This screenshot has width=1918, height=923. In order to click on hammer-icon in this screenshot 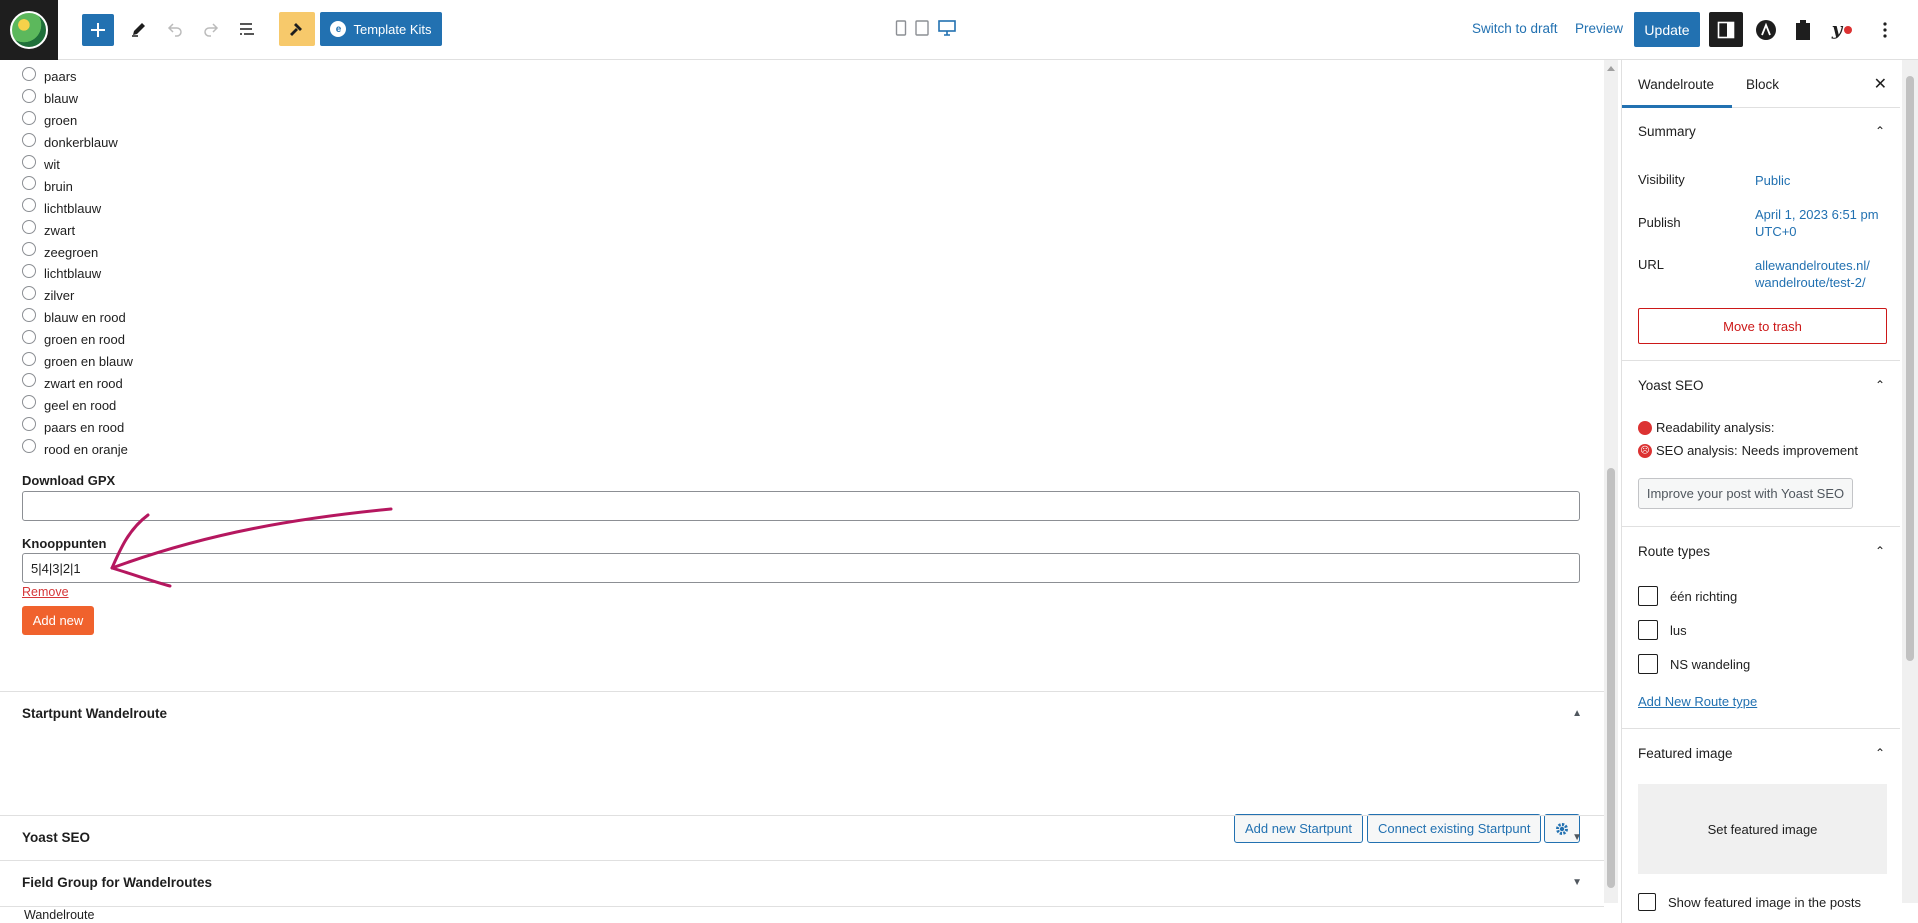, I will do `click(296, 29)`.